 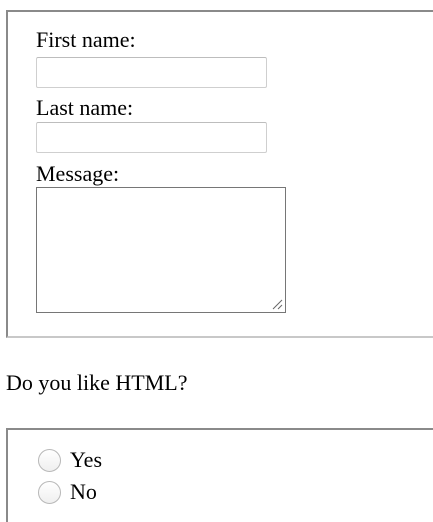 What do you see at coordinates (86, 459) in the screenshot?
I see `radio-label-yes: Yes` at bounding box center [86, 459].